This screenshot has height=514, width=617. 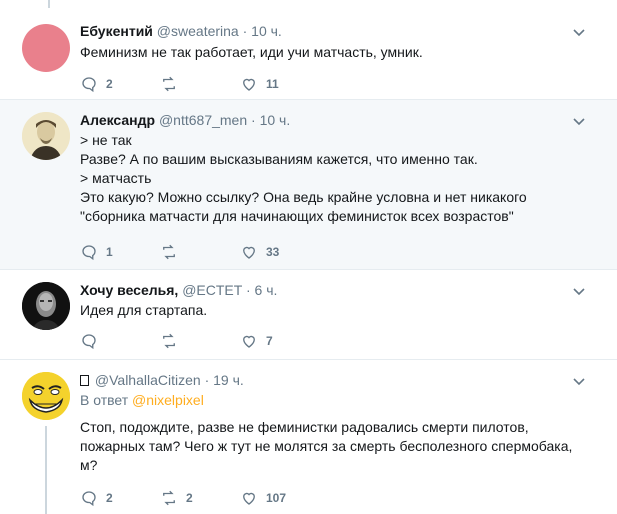 I want to click on user-name: Хочу веселья,, so click(x=129, y=290).